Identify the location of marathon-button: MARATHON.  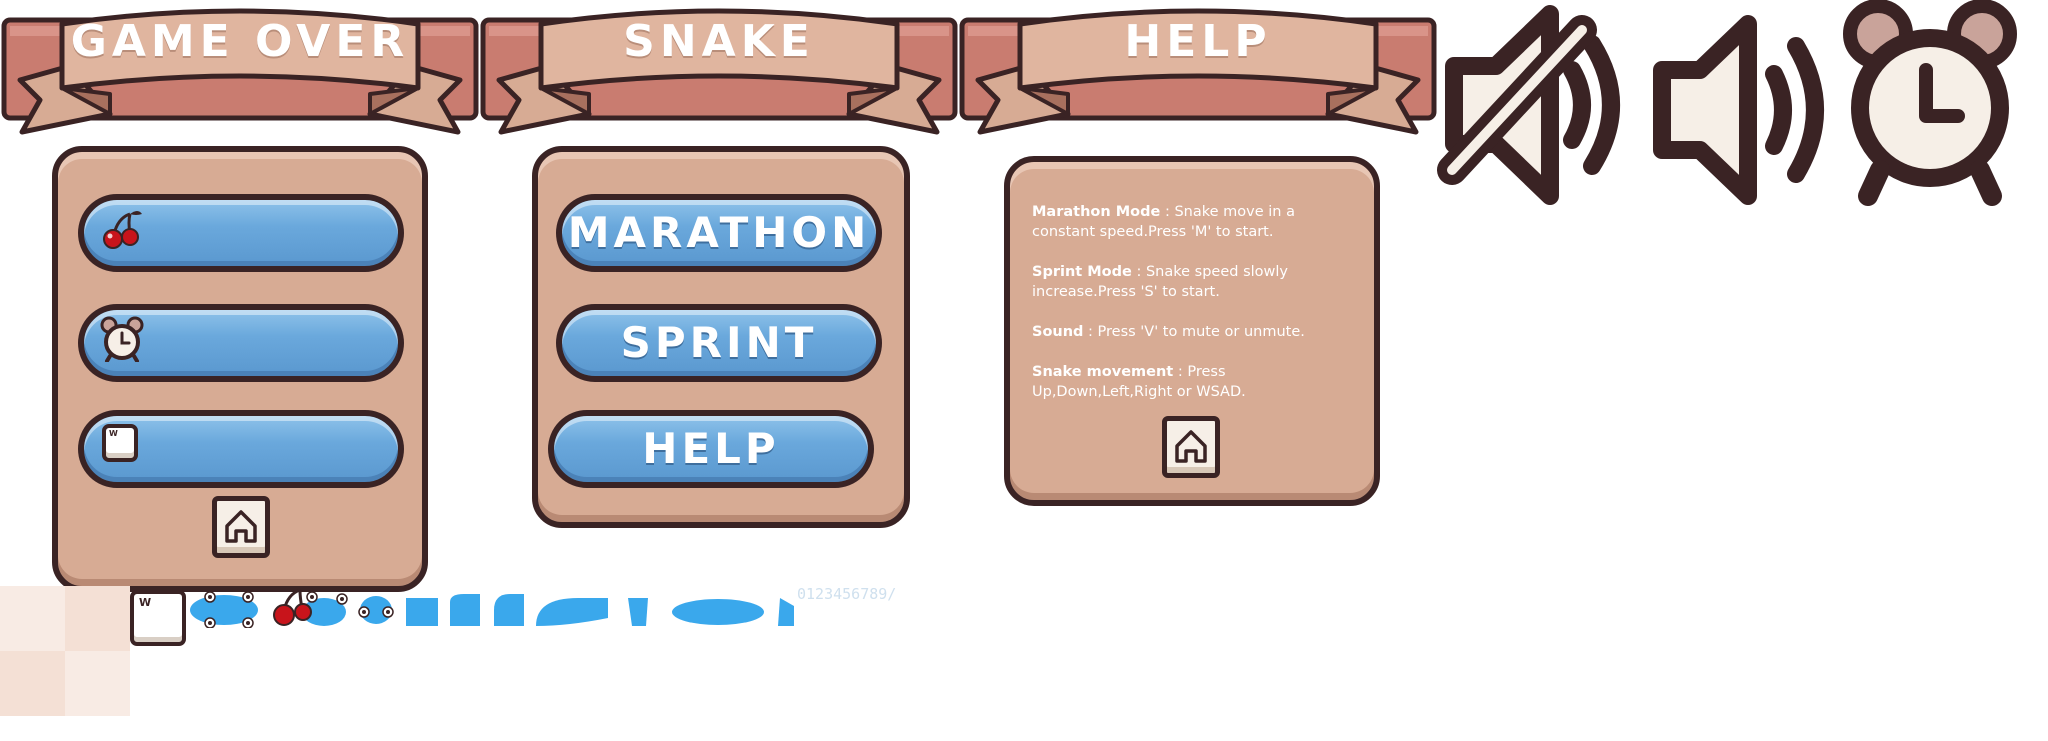
(719, 233).